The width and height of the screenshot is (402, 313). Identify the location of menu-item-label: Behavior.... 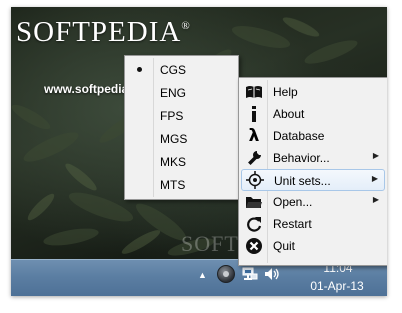
(301, 158).